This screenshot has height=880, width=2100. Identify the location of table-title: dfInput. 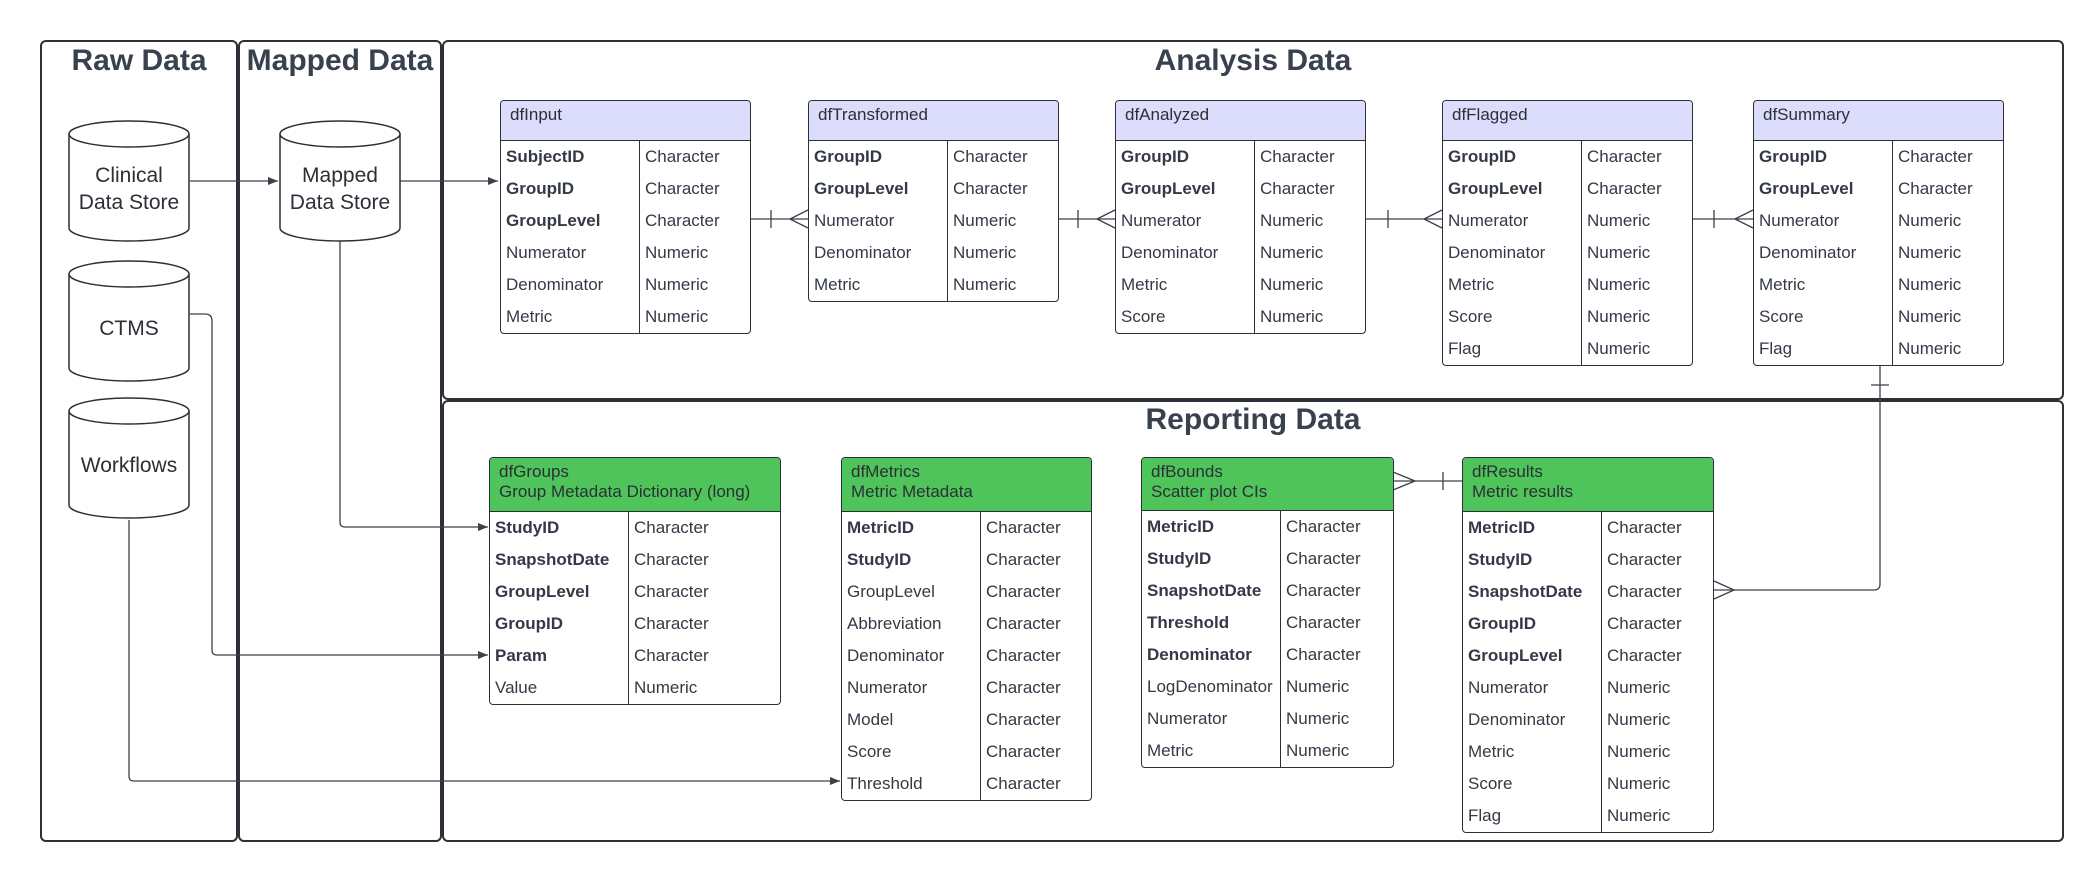
(536, 114).